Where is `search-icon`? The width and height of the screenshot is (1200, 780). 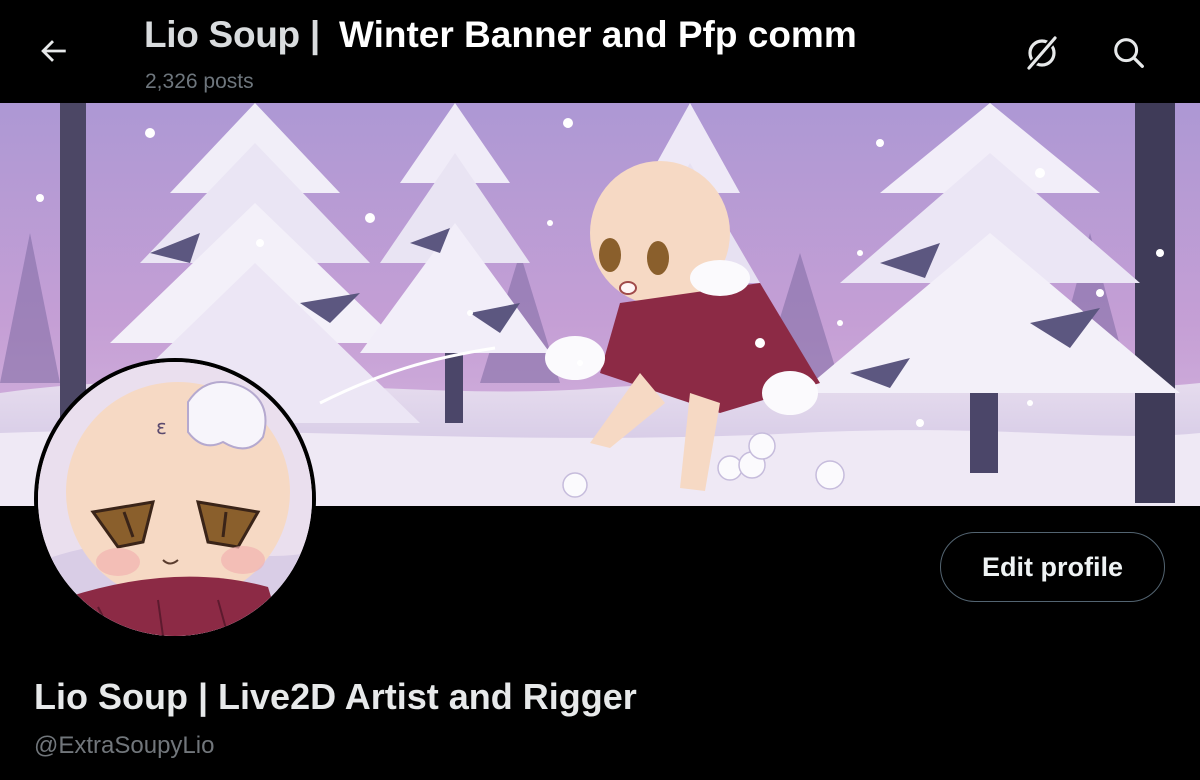
search-icon is located at coordinates (1129, 53).